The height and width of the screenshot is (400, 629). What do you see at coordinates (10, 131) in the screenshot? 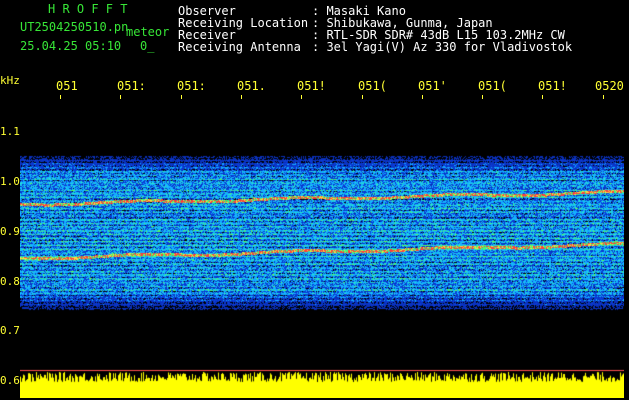
I see `y-tick-label: 1.1` at bounding box center [10, 131].